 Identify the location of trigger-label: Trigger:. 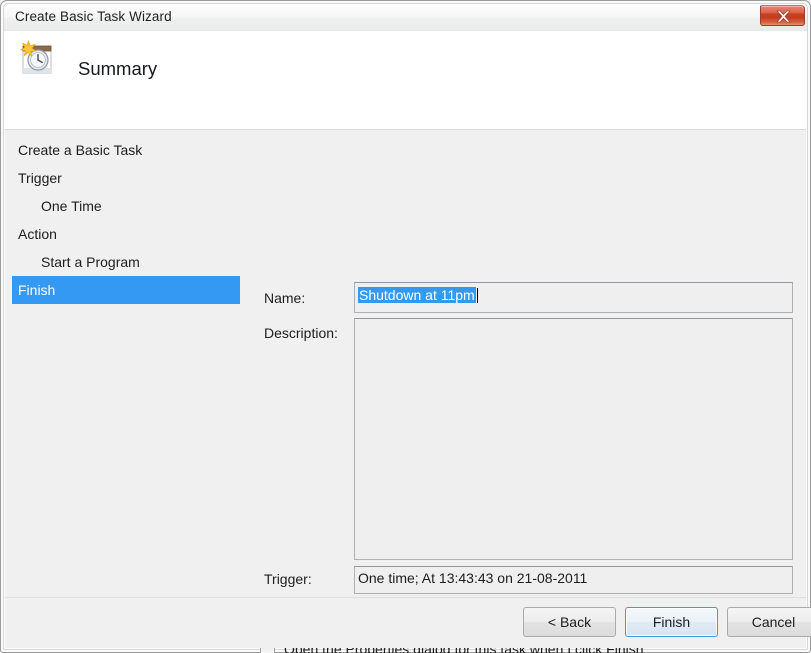
(288, 579).